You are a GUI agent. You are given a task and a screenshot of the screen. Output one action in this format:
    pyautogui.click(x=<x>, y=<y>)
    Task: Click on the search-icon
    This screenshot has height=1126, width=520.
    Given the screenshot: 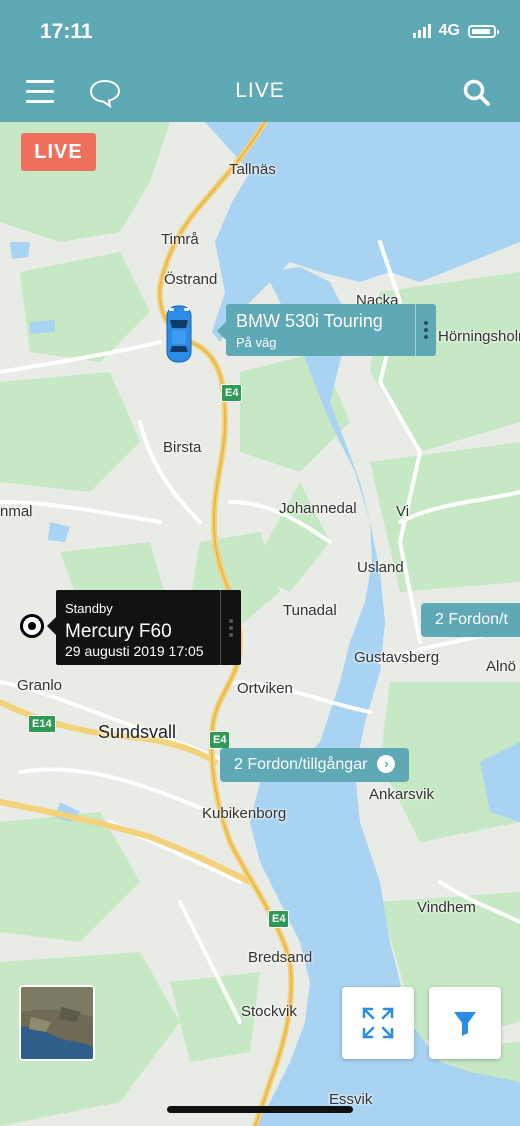 What is the action you would take?
    pyautogui.click(x=477, y=95)
    